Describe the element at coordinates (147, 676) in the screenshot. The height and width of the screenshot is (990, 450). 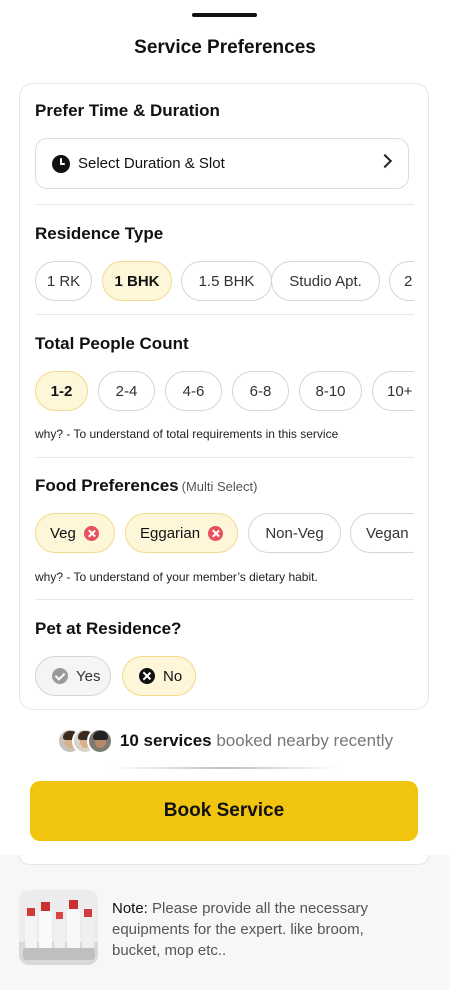
I see `cross-icon` at that location.